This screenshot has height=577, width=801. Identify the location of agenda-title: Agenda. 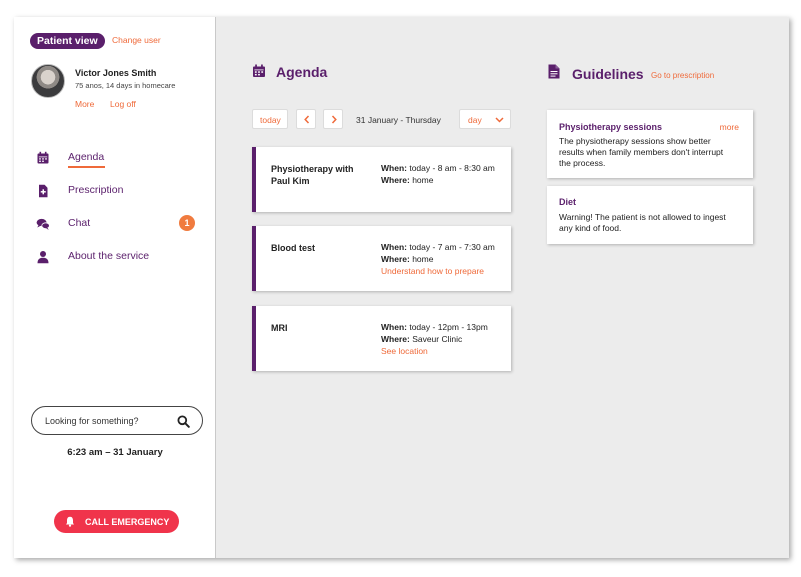
(302, 72).